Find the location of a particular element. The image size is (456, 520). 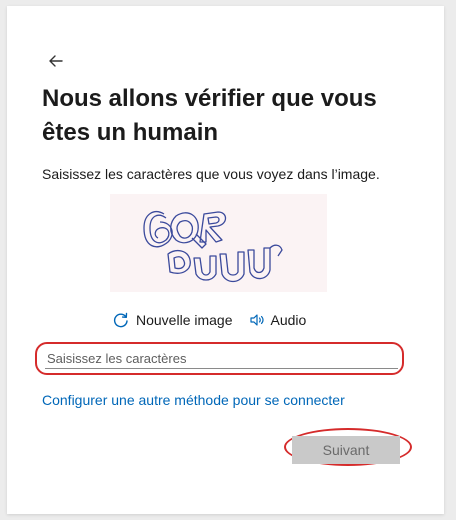

captcha-glyphs is located at coordinates (213, 247).